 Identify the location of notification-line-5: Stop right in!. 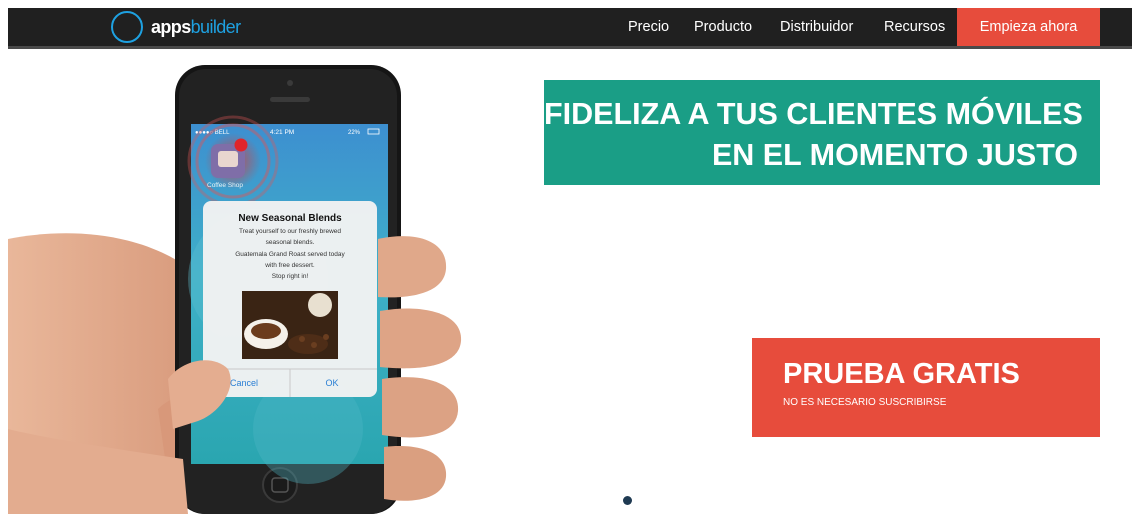
(290, 276).